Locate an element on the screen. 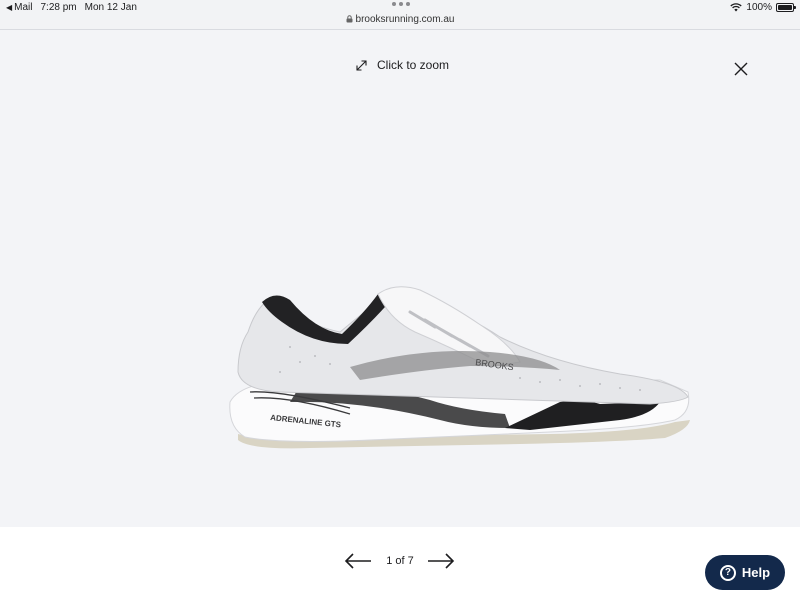  back-triangle-icon: ◀ is located at coordinates (9, 7).